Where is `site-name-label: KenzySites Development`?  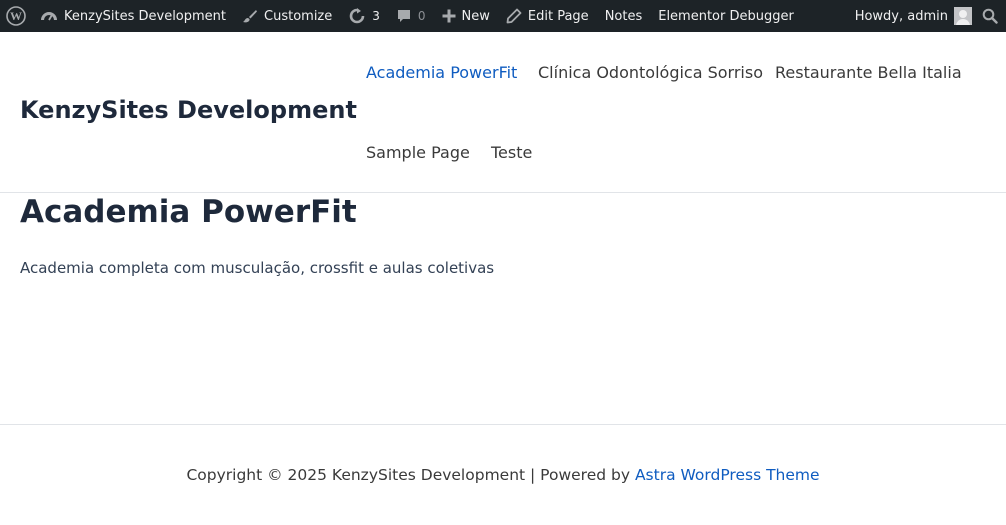 site-name-label: KenzySites Development is located at coordinates (145, 16).